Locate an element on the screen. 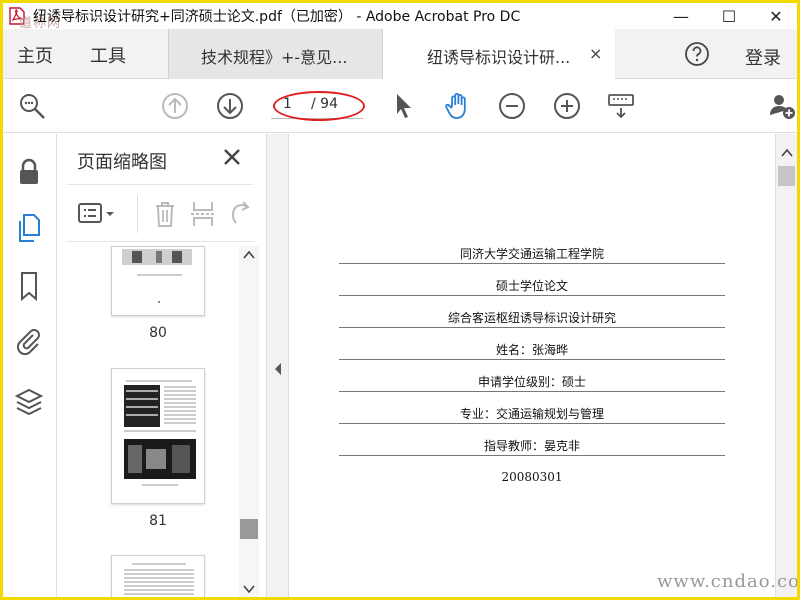 The image size is (800, 600). doc-line-title: 综合客运枢纽诱导标识设计研究 is located at coordinates (531, 318).